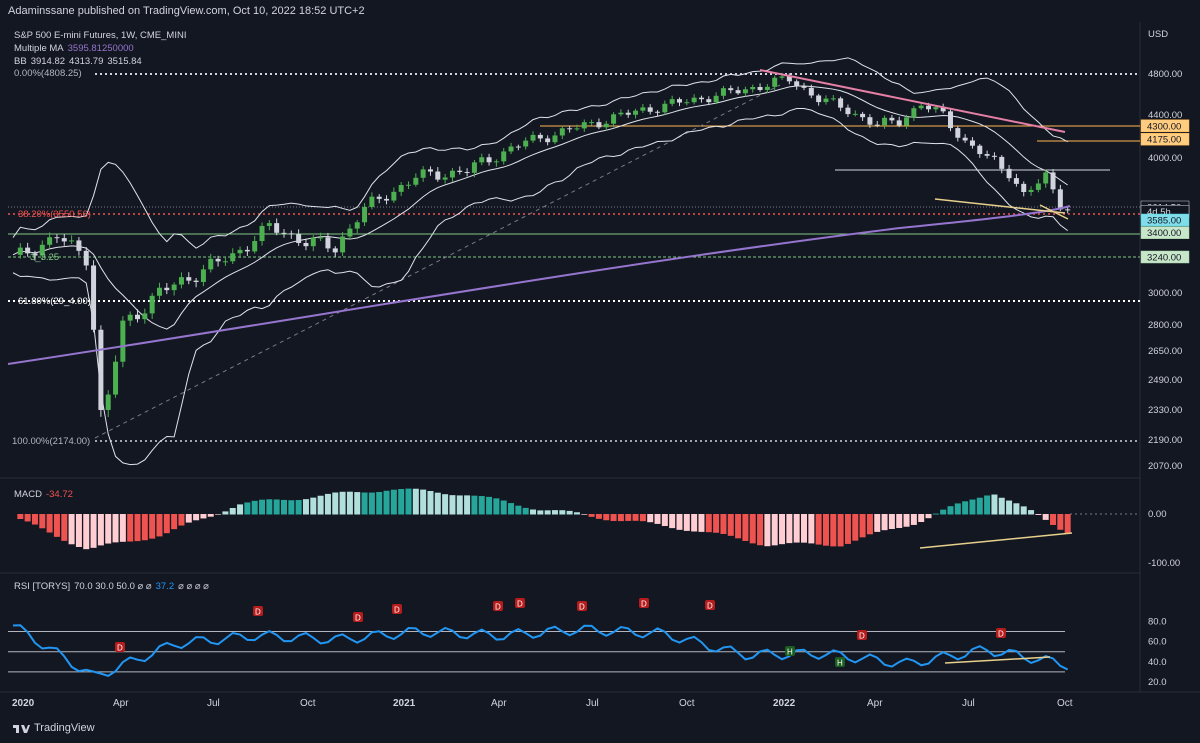  Describe the element at coordinates (540, 650) in the screenshot. I see `rsi-line` at that location.